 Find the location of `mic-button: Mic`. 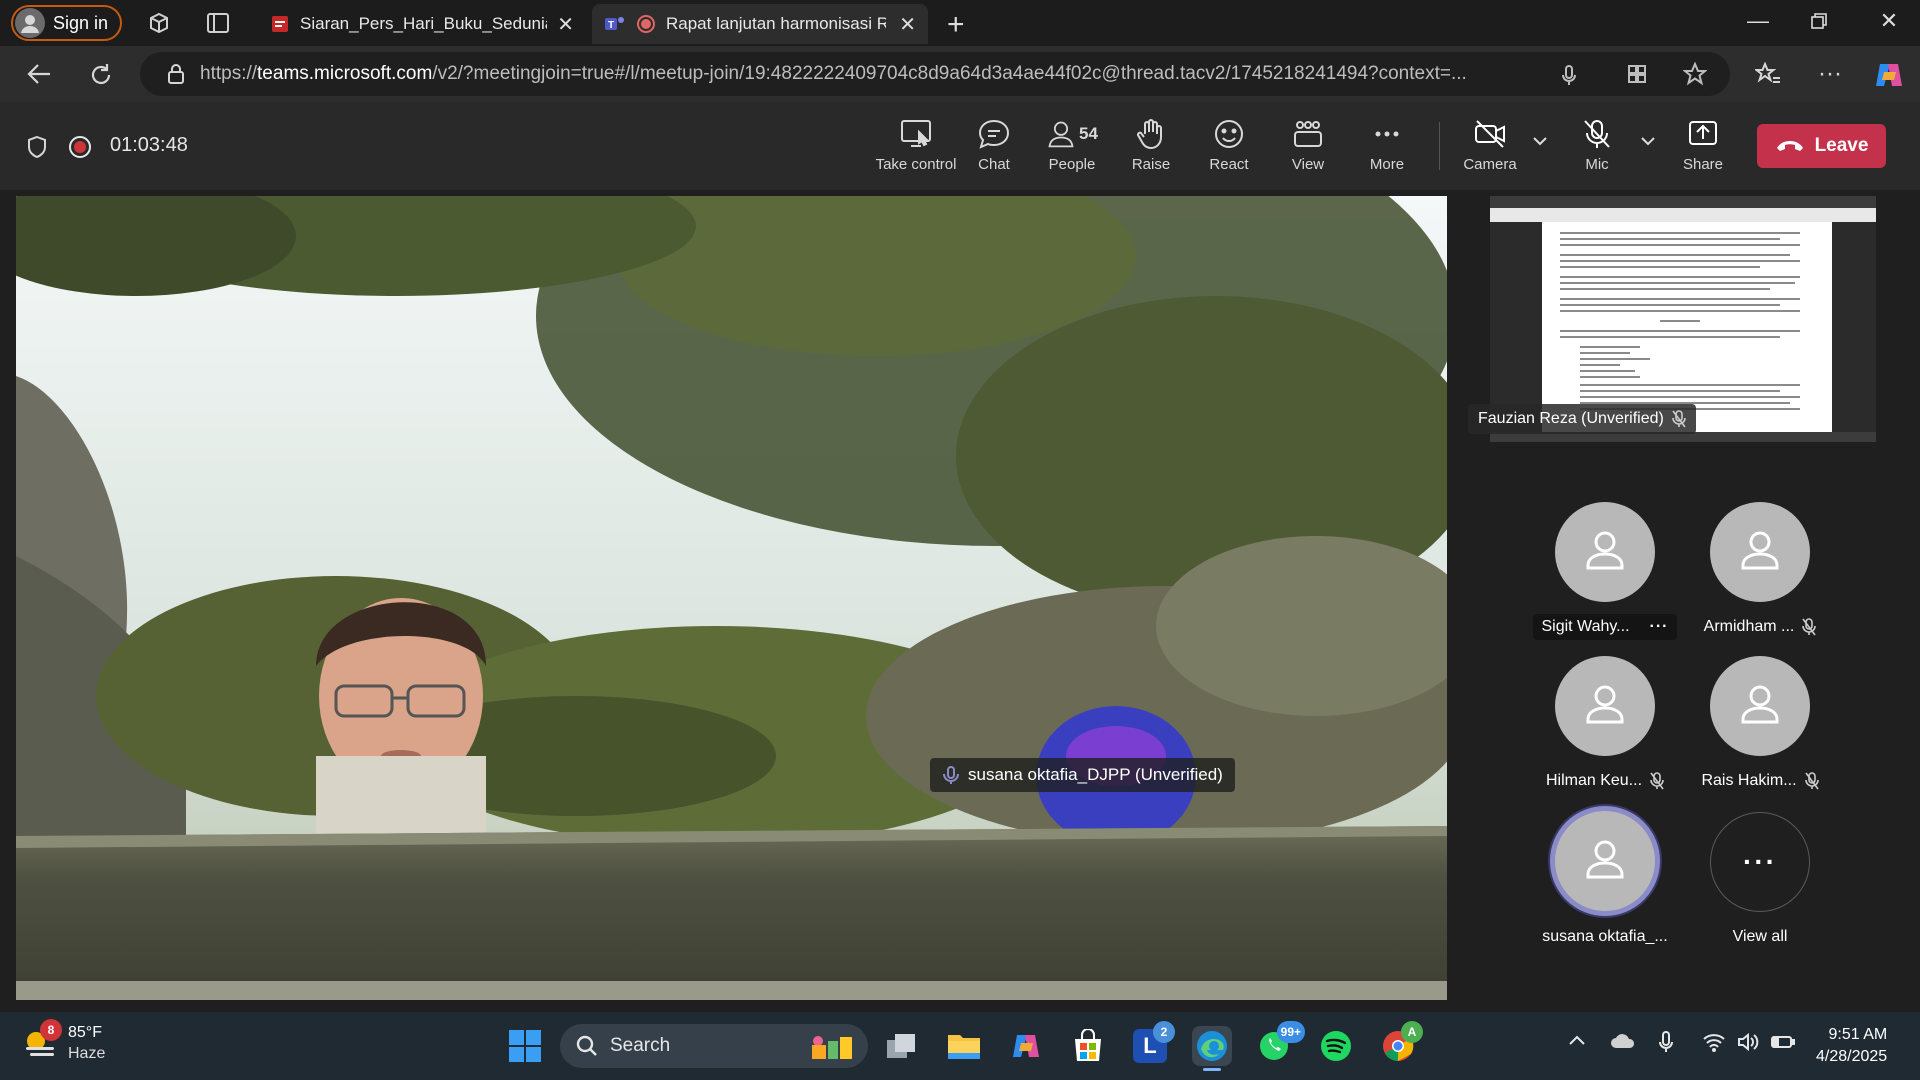

mic-button: Mic is located at coordinates (1597, 148).